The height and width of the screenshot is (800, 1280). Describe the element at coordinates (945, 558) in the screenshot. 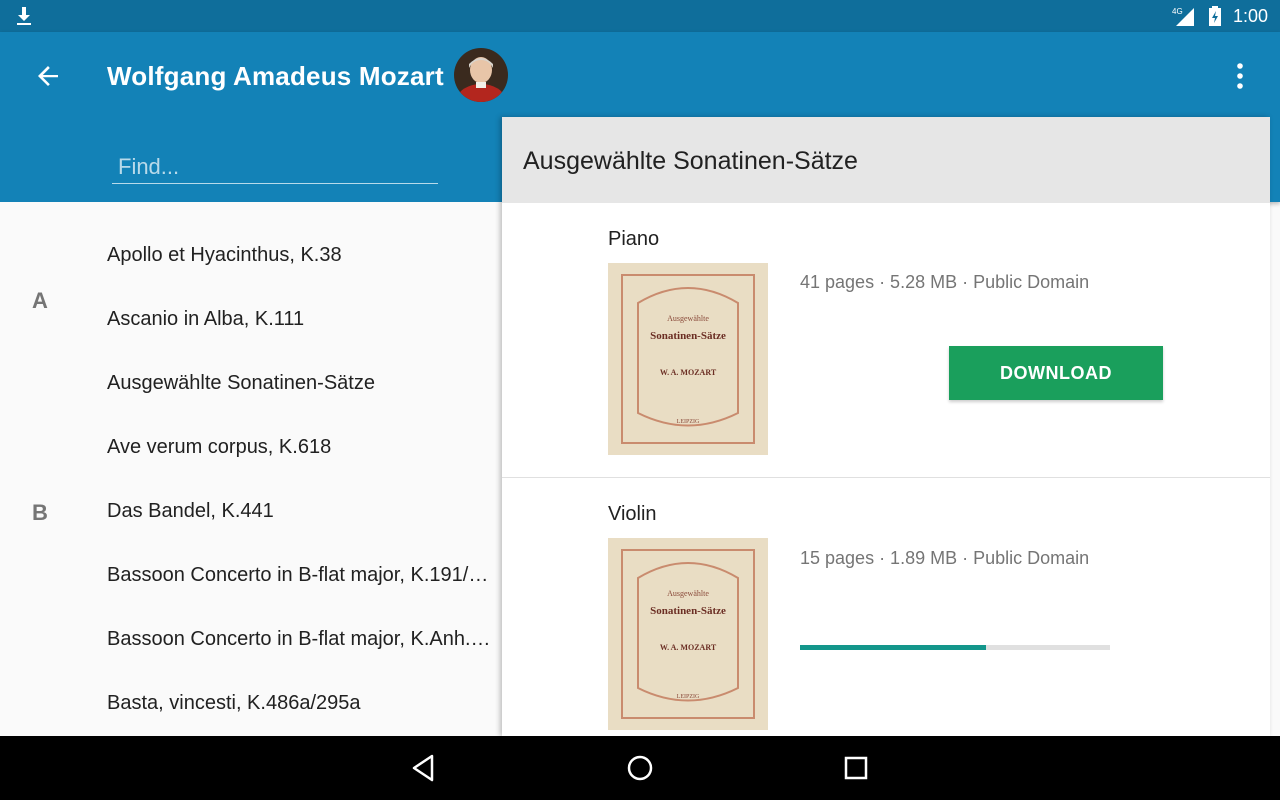

I see `file-meta: 15 pages · 1.89 MB · Public Domain` at that location.